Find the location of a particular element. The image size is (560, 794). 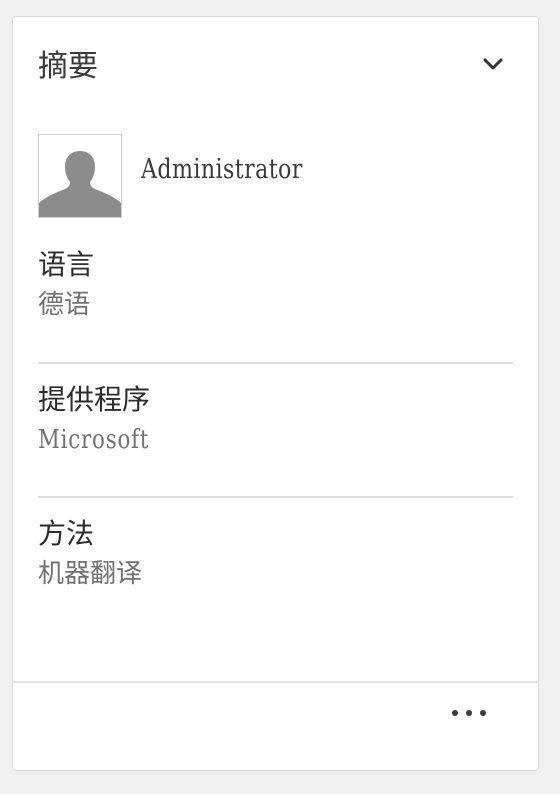

user-silhouette-icon is located at coordinates (80, 184).